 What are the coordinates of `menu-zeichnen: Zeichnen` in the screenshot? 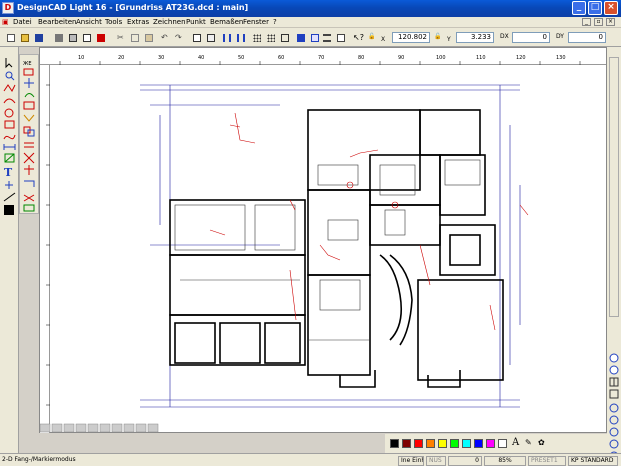 It's located at (169, 22).